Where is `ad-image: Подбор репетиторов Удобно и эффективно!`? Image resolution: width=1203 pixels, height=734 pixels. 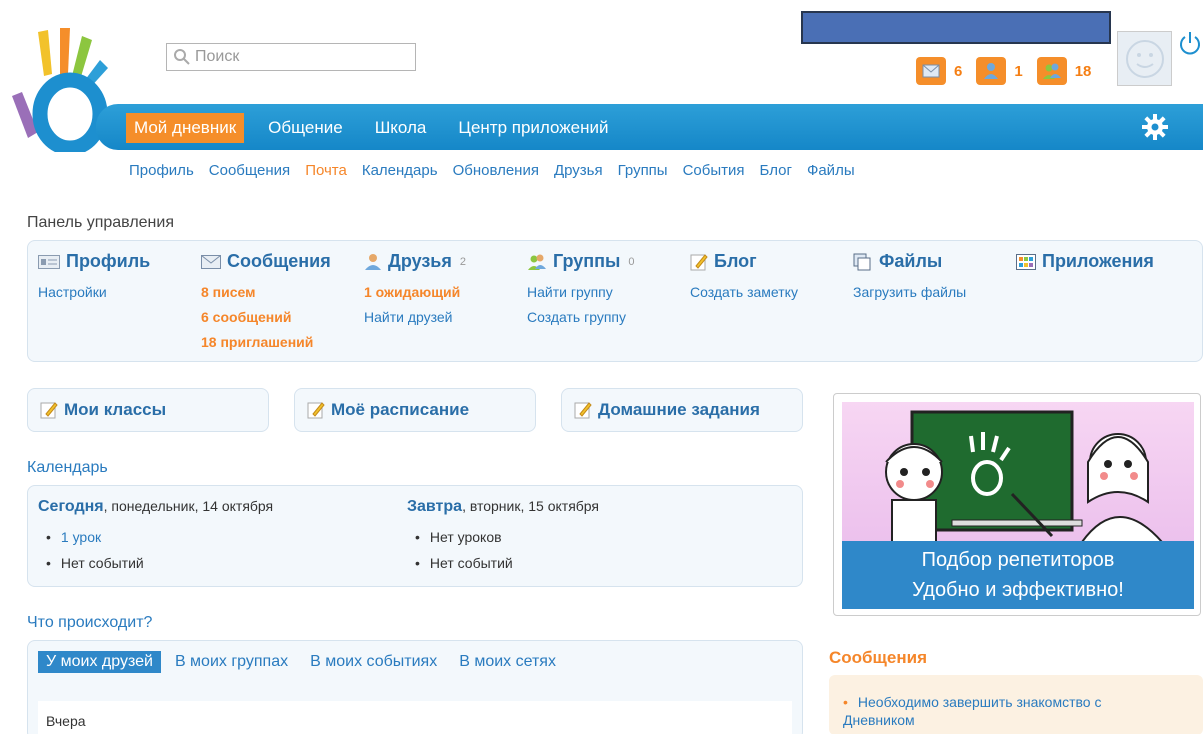 ad-image: Подбор репетиторов Удобно и эффективно! is located at coordinates (1018, 505).